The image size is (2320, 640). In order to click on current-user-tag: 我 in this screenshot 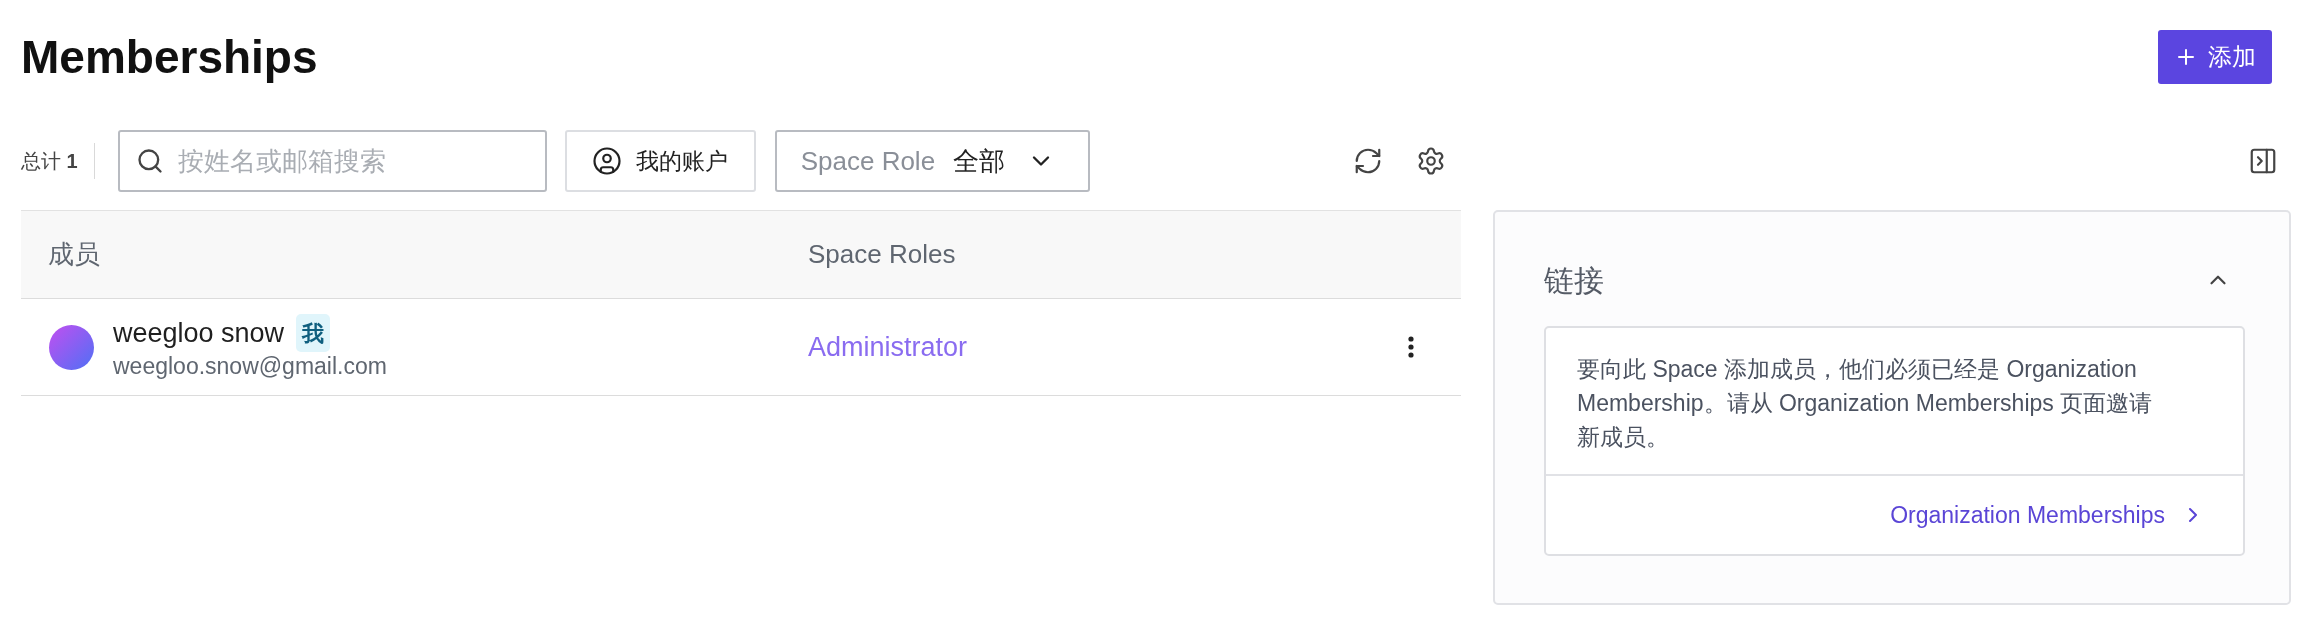, I will do `click(313, 333)`.